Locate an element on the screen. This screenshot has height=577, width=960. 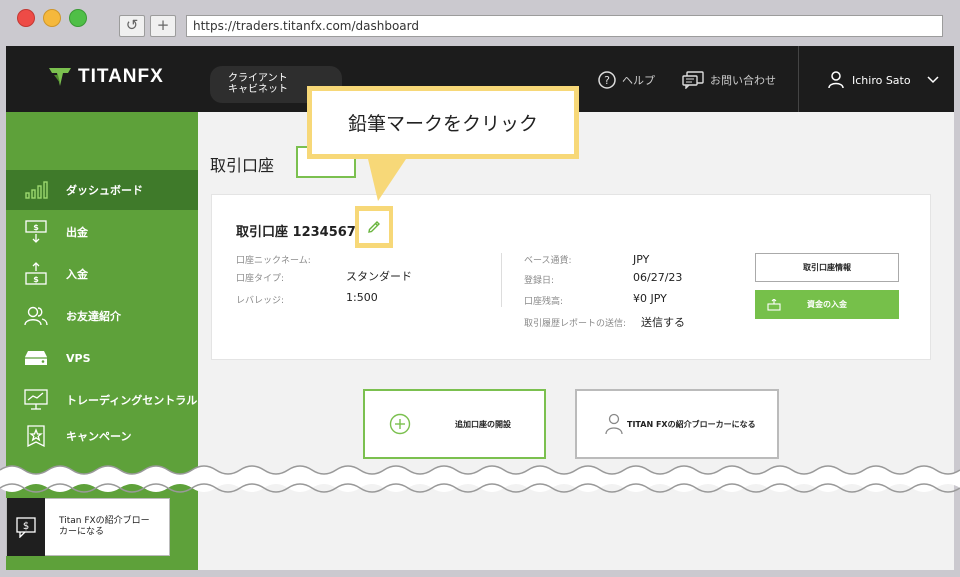
torn-edge-divider is located at coordinates (480, 479).